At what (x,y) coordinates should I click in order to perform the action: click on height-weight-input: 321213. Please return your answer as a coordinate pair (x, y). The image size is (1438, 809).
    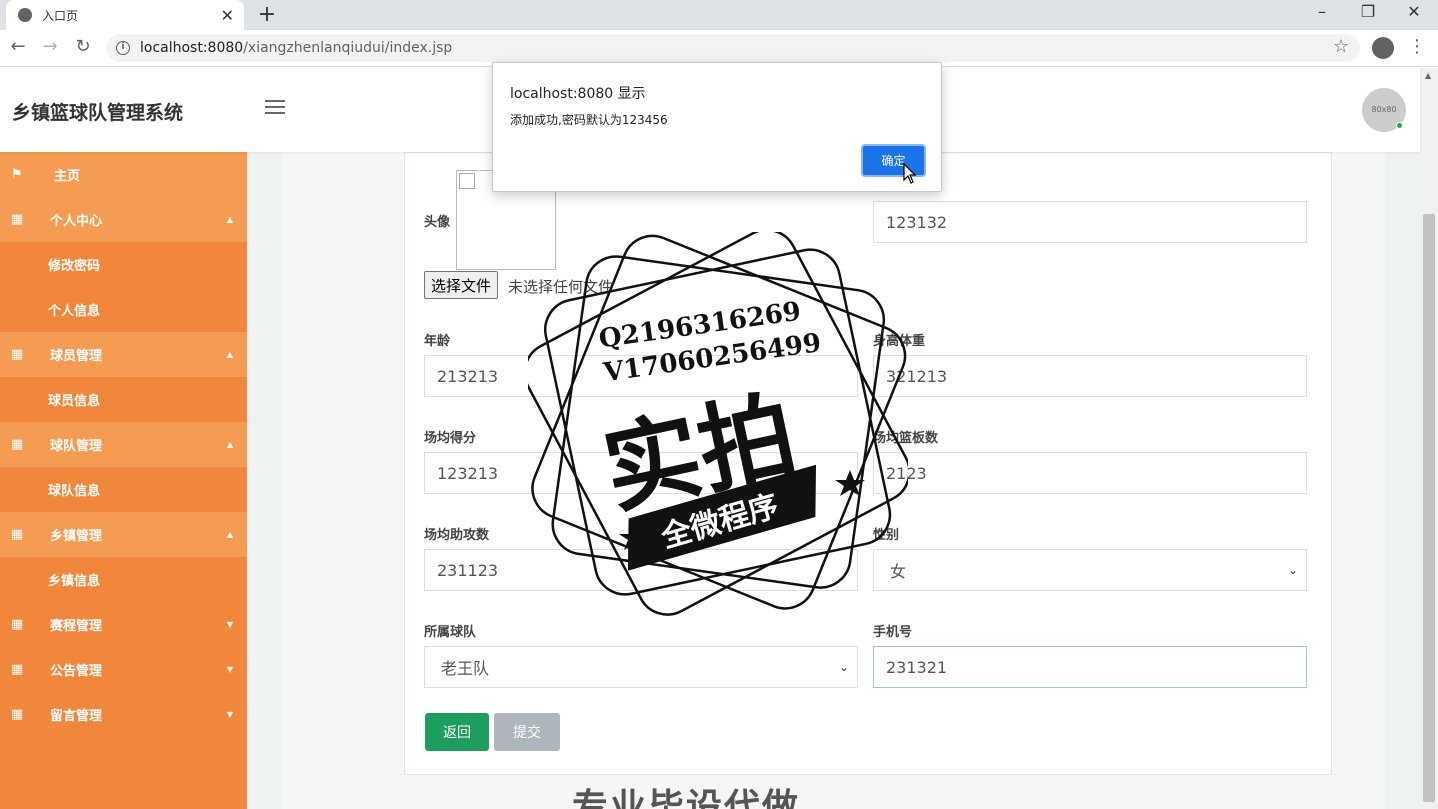
    Looking at the image, I should click on (1090, 376).